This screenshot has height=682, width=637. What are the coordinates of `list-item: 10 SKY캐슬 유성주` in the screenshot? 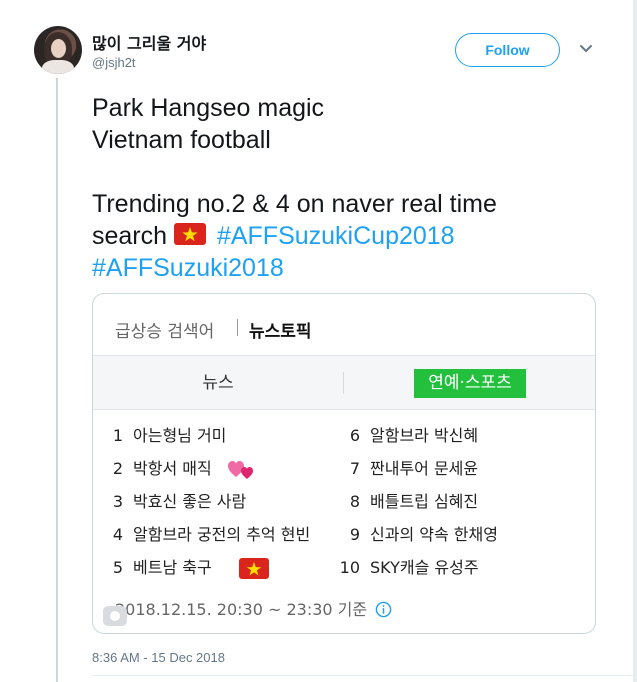 It's located at (408, 568).